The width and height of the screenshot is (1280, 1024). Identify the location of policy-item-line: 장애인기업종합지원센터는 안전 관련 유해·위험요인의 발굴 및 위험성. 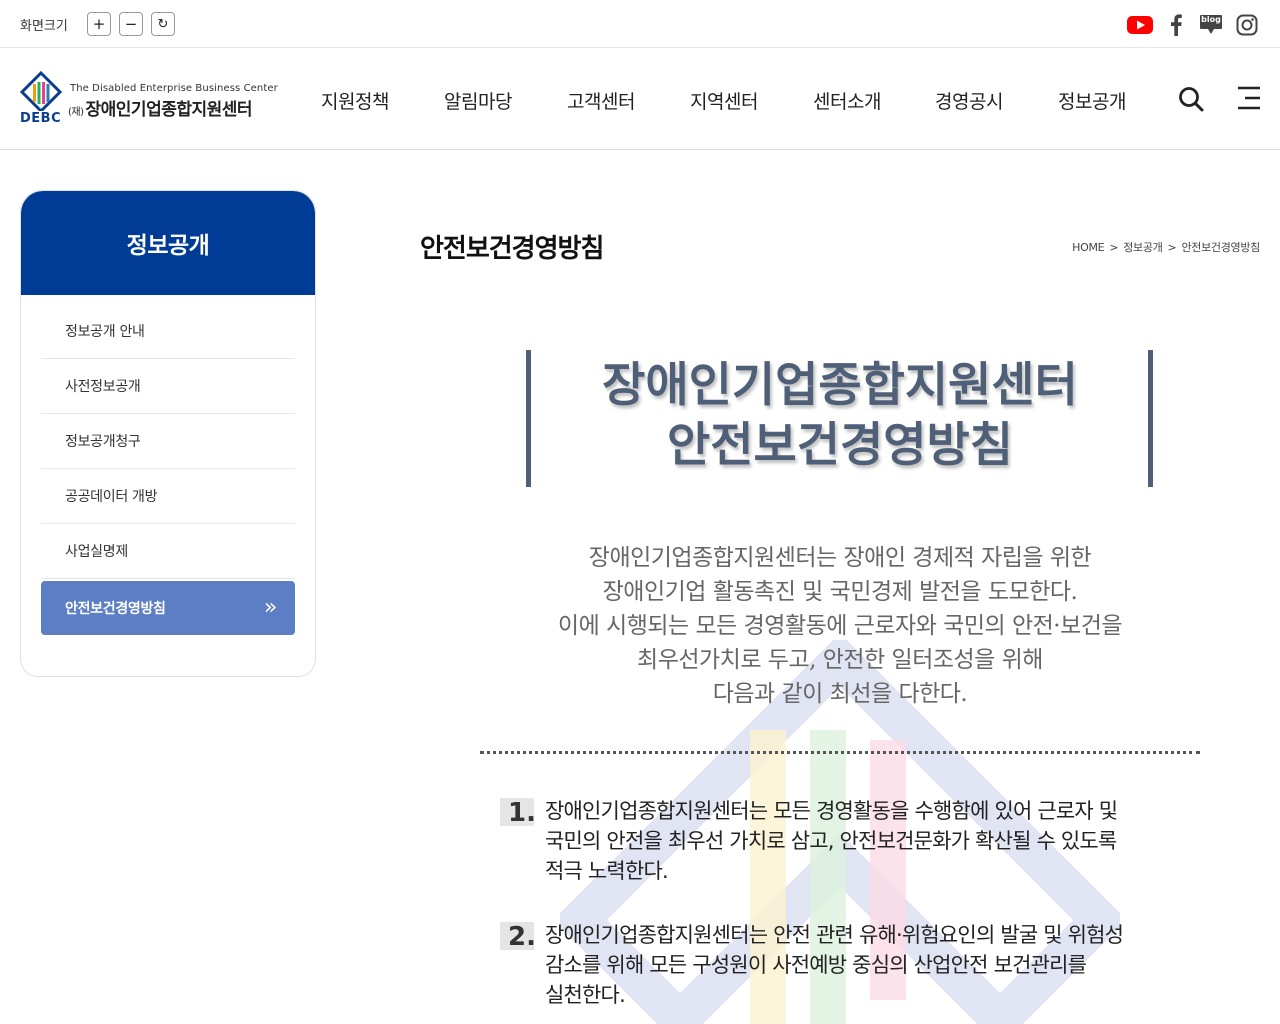
(834, 935).